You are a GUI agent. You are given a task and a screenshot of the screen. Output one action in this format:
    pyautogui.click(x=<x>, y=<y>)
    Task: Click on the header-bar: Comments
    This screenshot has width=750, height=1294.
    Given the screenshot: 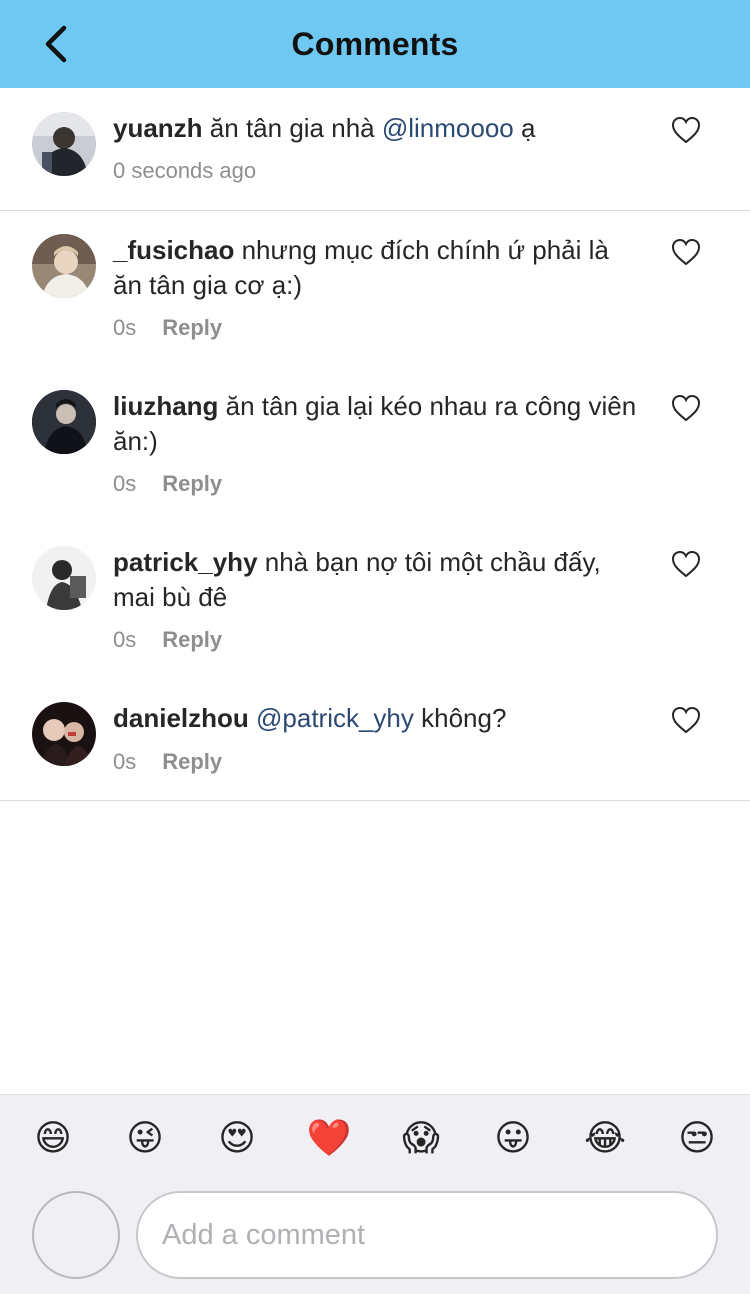 What is the action you would take?
    pyautogui.click(x=375, y=44)
    